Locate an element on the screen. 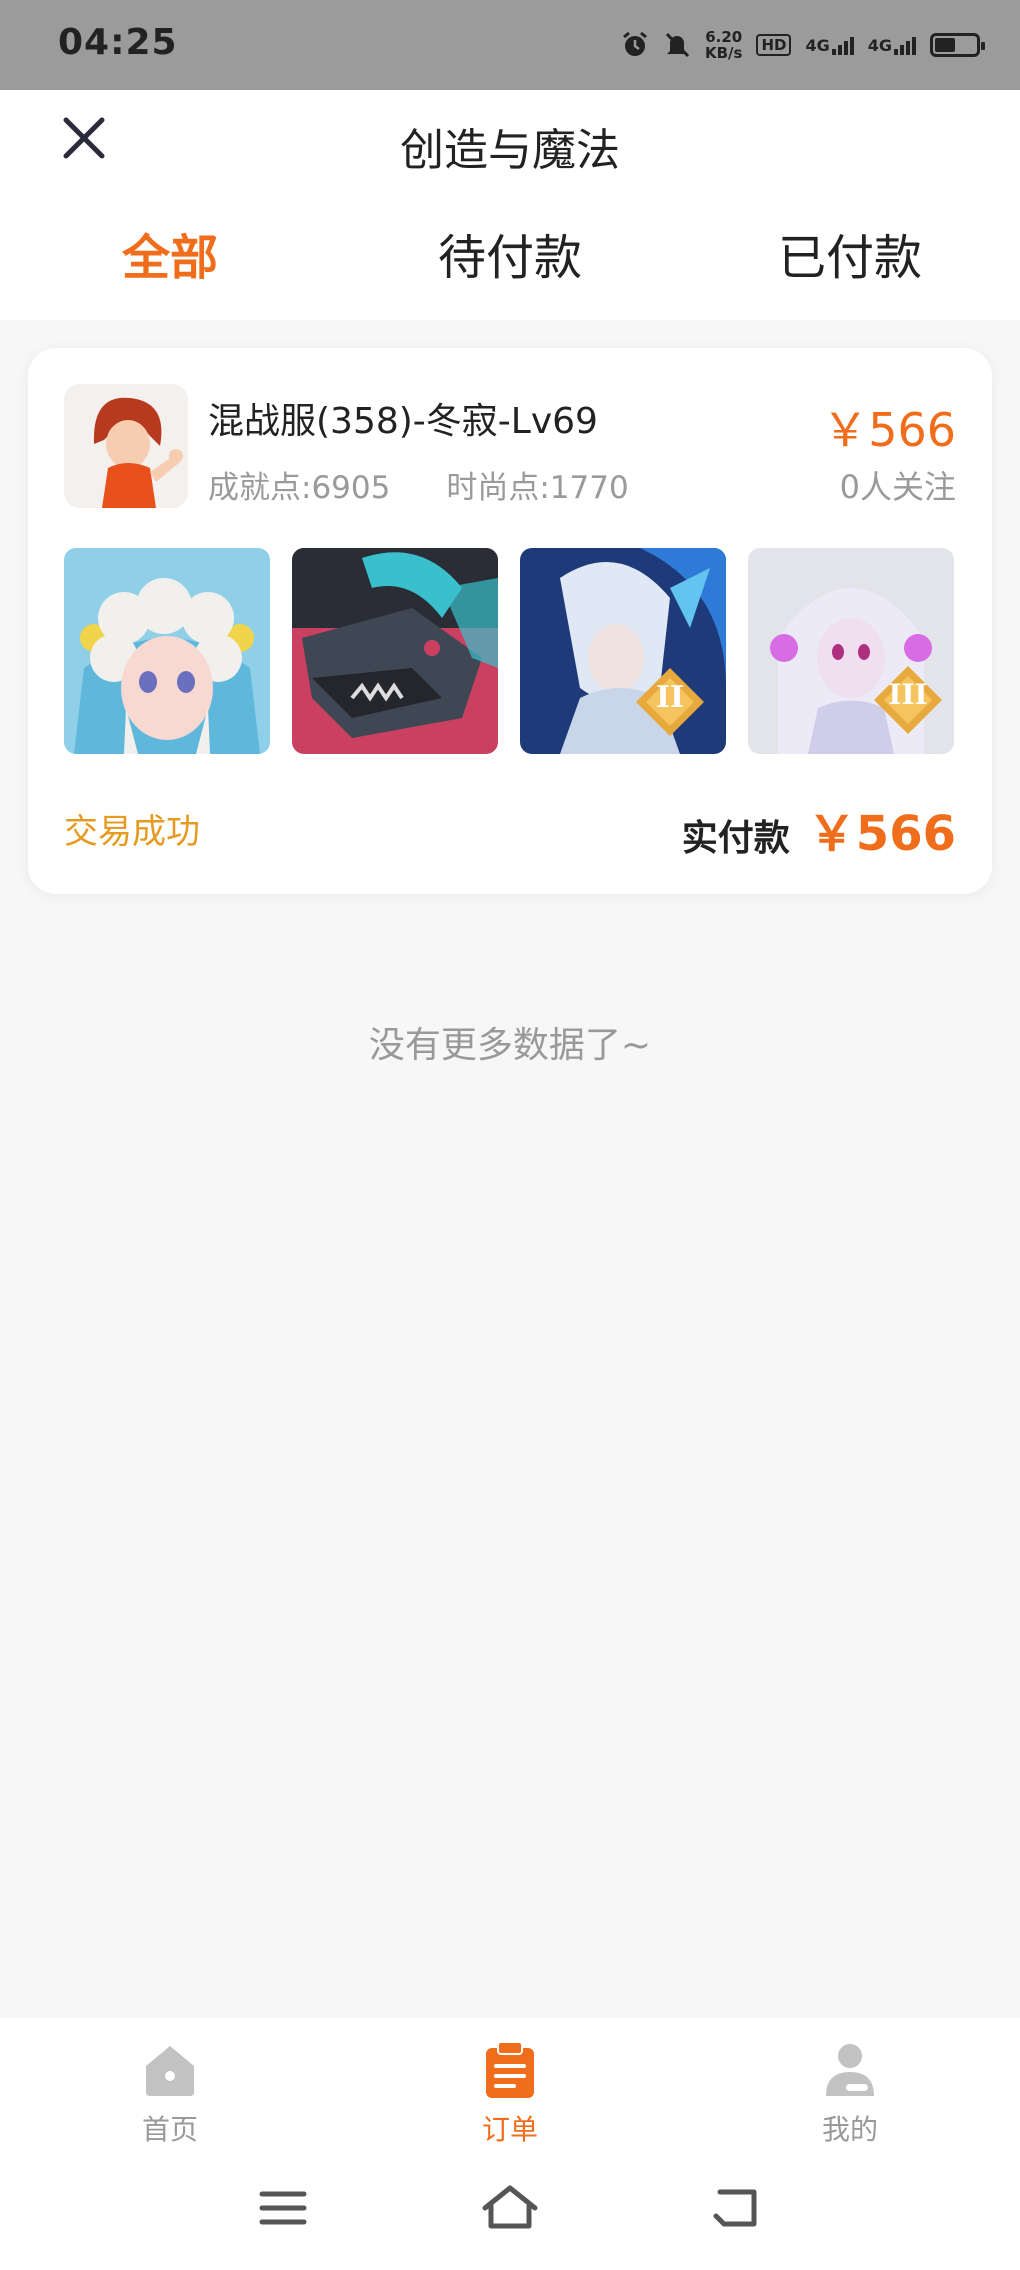 The height and width of the screenshot is (2270, 1020). orders-icon is located at coordinates (510, 2069).